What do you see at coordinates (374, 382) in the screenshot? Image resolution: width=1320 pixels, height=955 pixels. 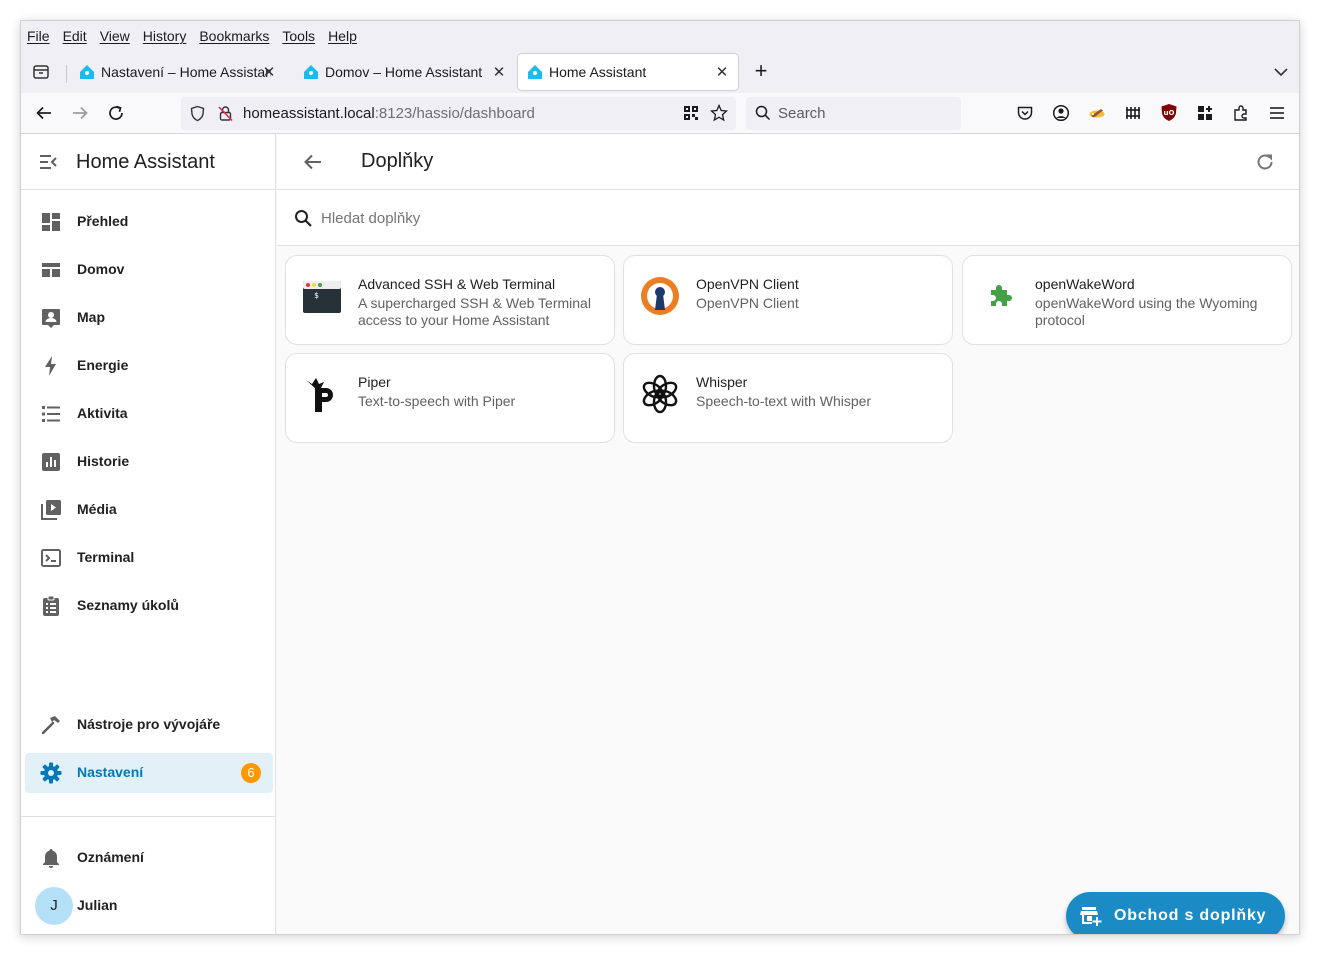 I see `addon-name: Piper` at bounding box center [374, 382].